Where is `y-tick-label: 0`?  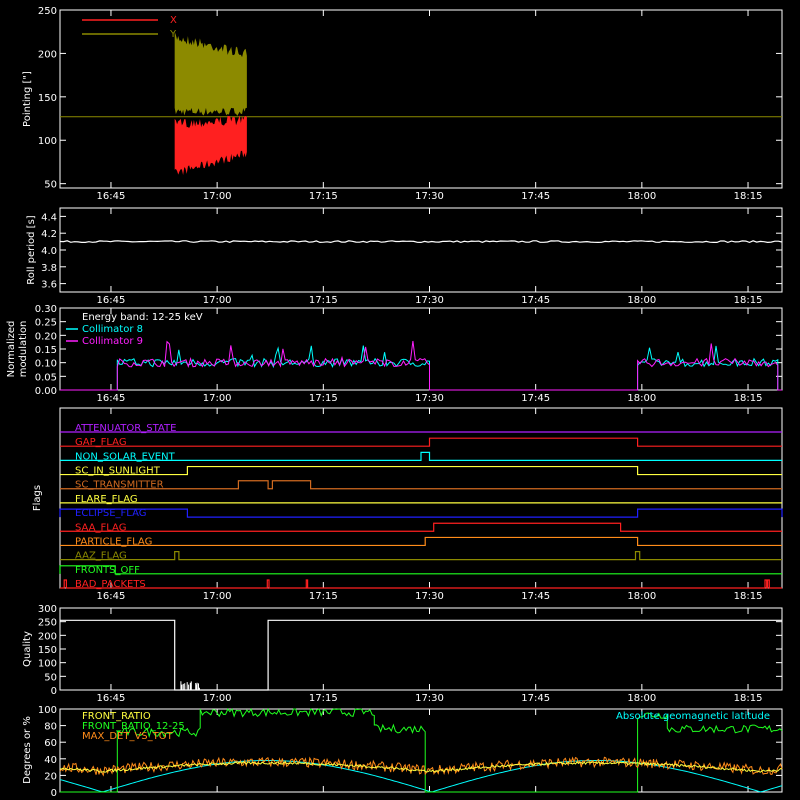 y-tick-label: 0 is located at coordinates (54, 691).